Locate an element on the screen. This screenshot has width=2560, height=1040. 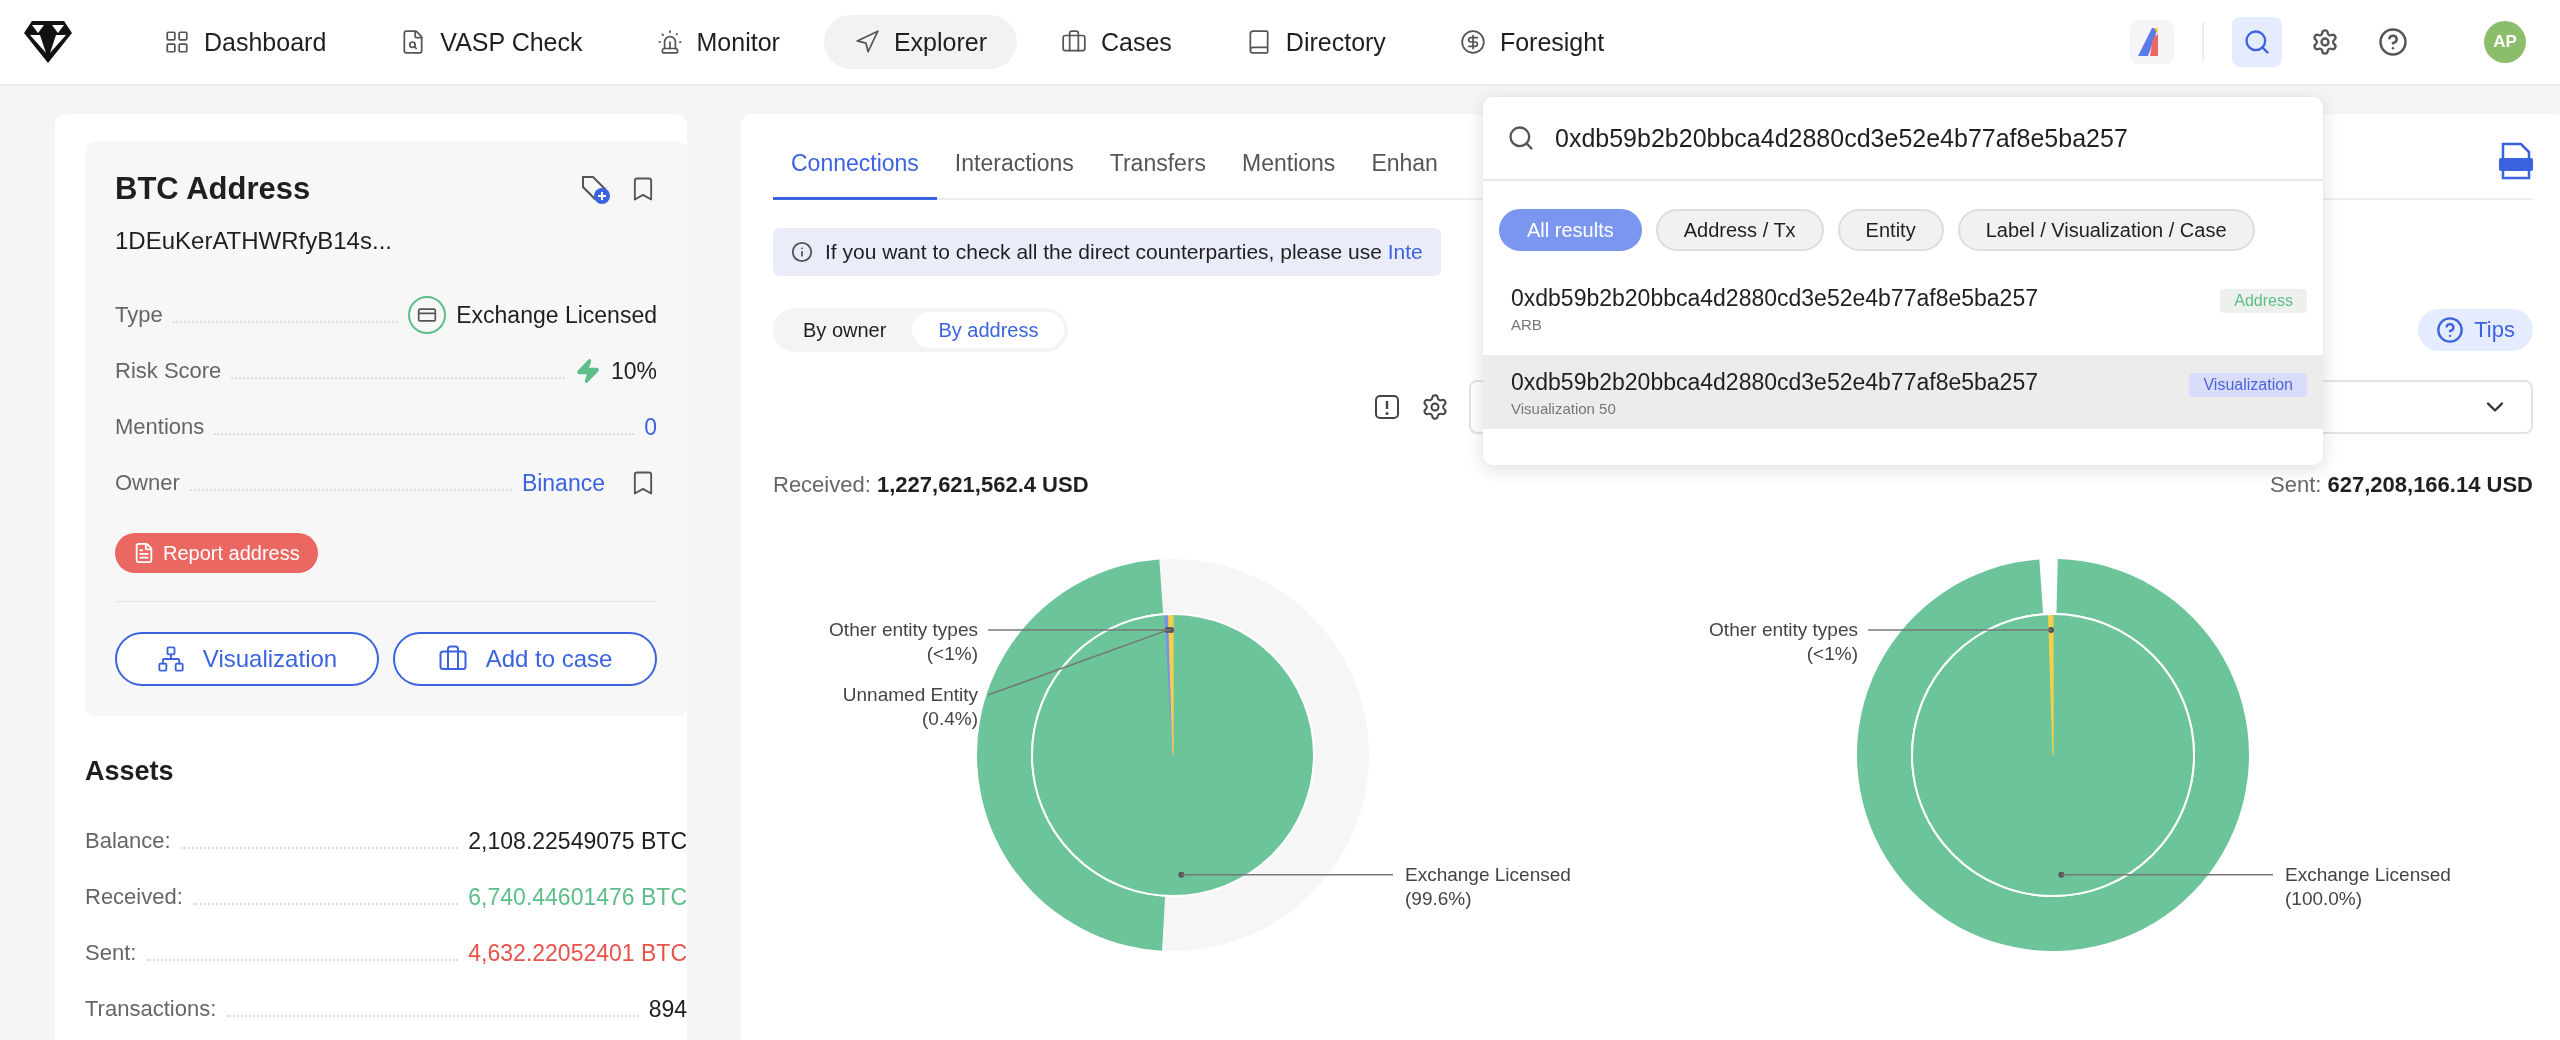
filter-chip: Label / Visualization / Case is located at coordinates (2106, 230).